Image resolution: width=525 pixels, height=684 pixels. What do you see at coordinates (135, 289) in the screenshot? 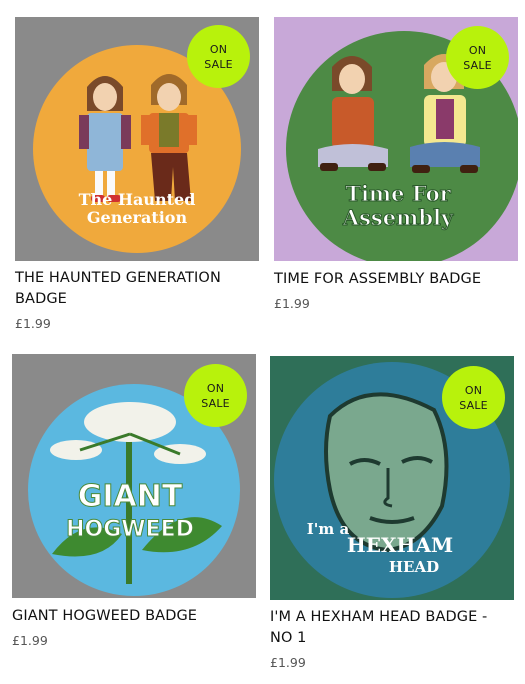
I see `product-title: THE HAUNTED GENERATION BADGE` at bounding box center [135, 289].